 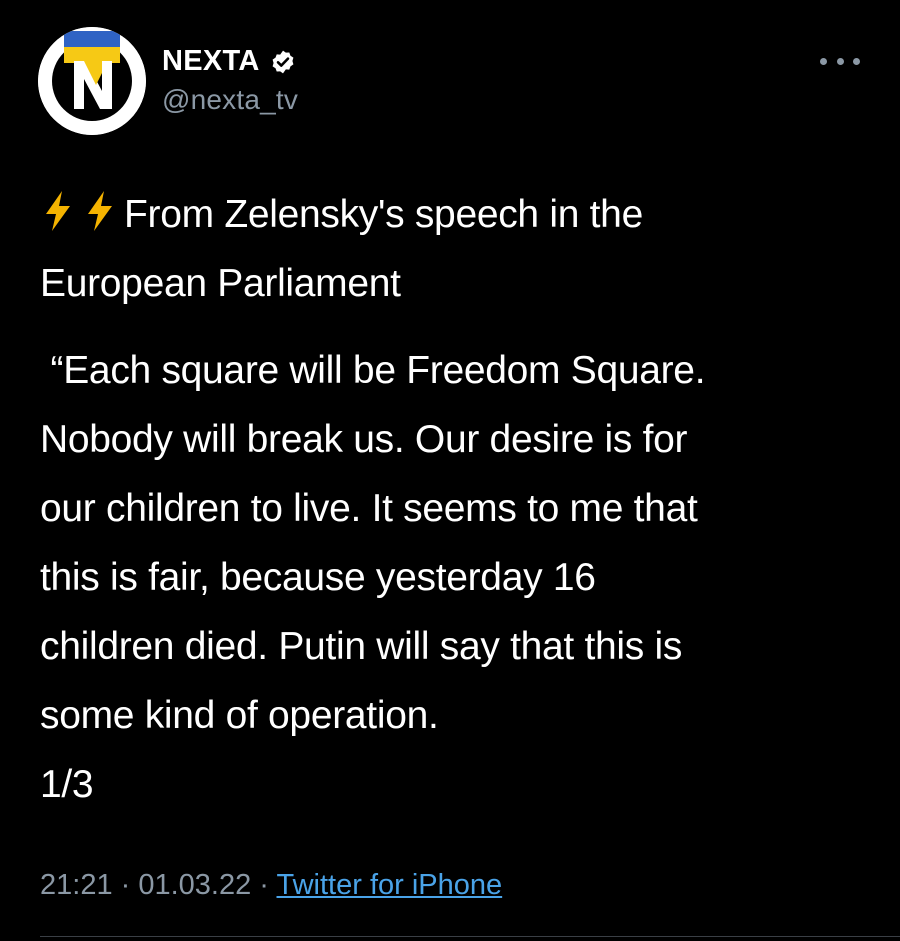 I want to click on tweet-line: European Parliament, so click(x=220, y=283).